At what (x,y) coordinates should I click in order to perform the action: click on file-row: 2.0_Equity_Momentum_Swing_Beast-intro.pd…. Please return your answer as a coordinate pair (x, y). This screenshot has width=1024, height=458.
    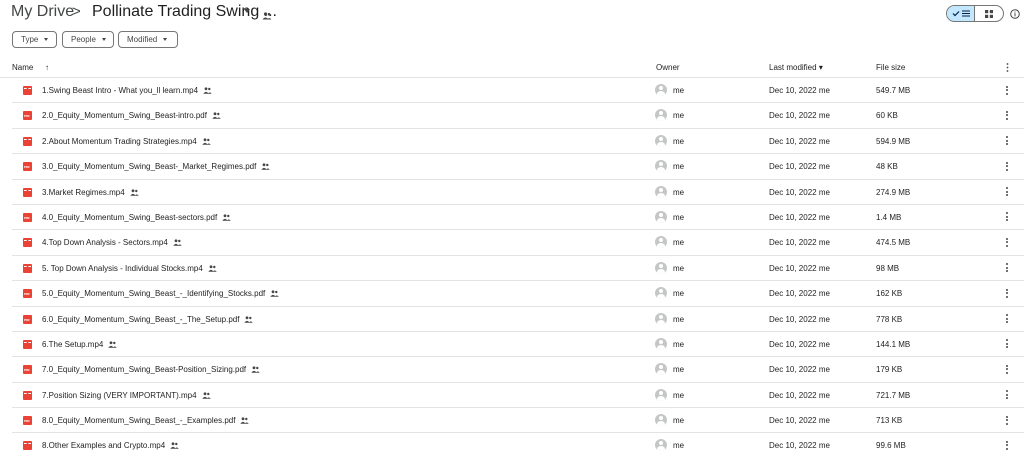
    Looking at the image, I should click on (518, 116).